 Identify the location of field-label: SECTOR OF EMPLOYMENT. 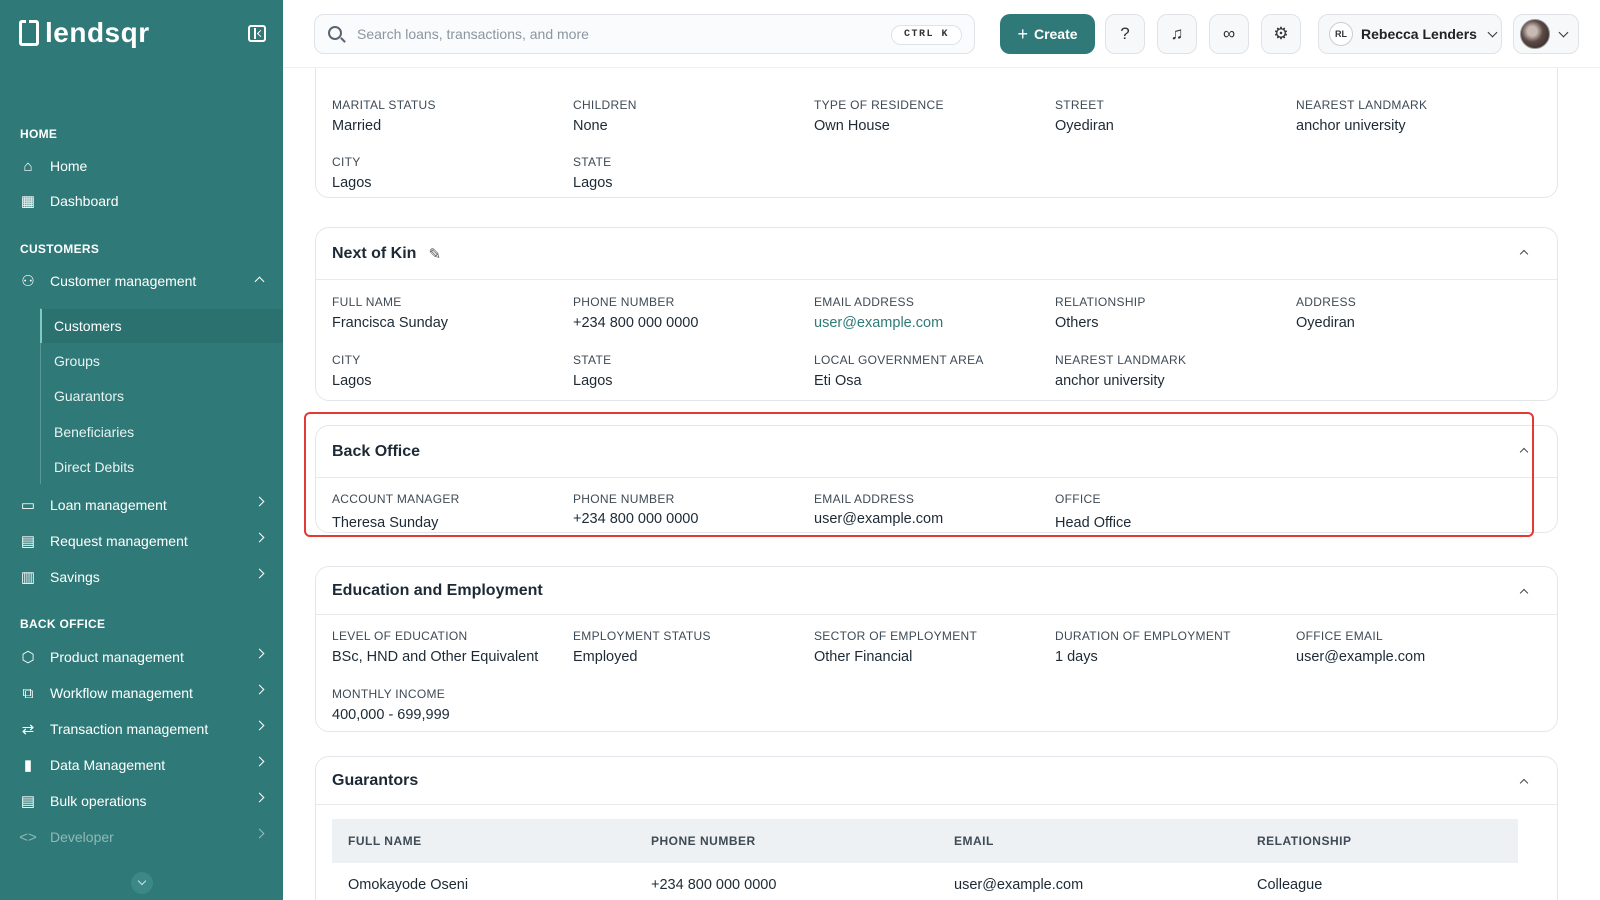
(896, 636).